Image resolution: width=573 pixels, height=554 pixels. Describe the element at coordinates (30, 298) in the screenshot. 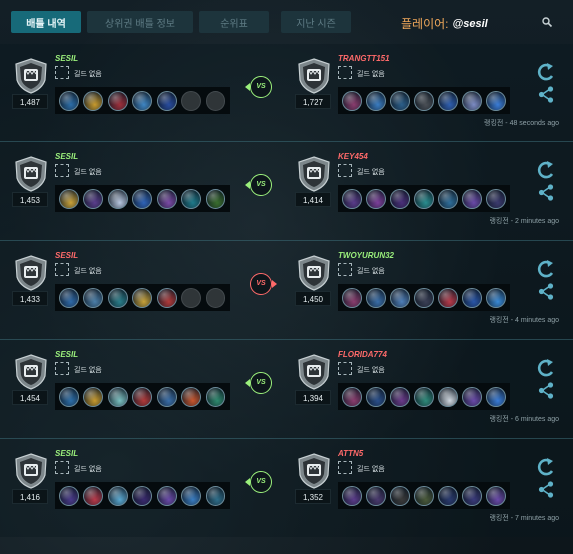

I see `rating-value: 1,433` at that location.